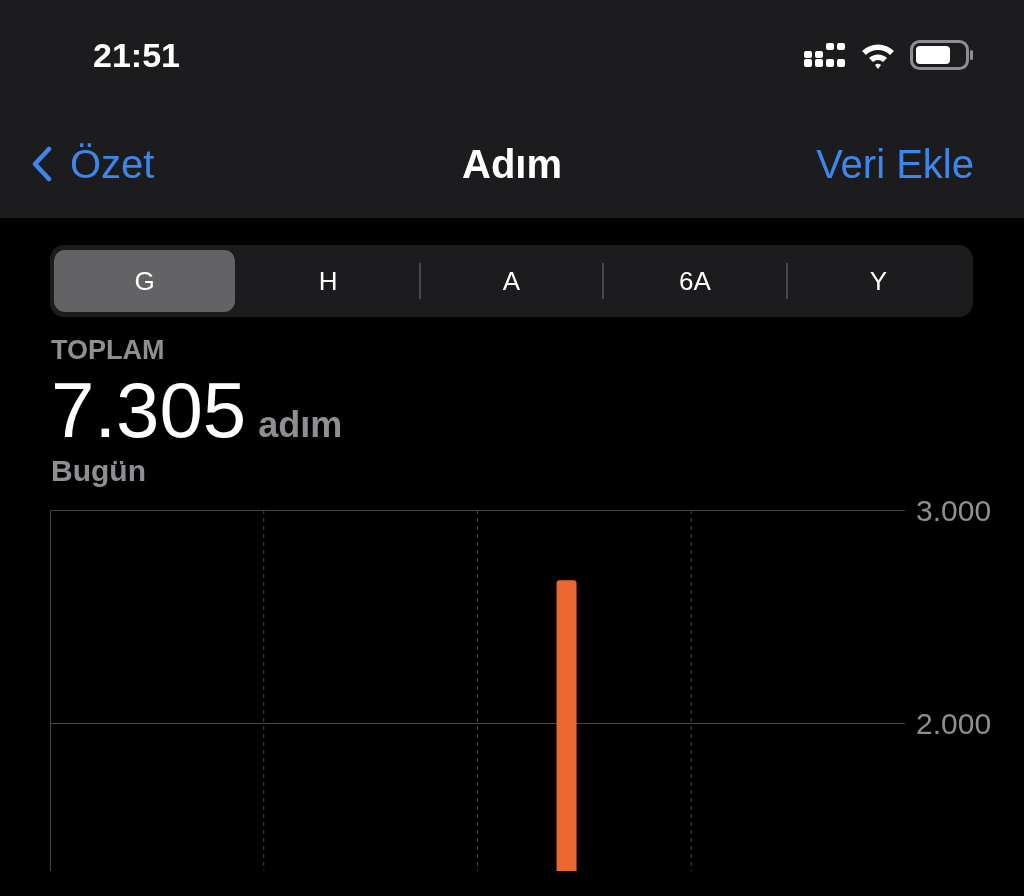 This screenshot has height=896, width=1024. I want to click on signal-icon, so click(825, 55).